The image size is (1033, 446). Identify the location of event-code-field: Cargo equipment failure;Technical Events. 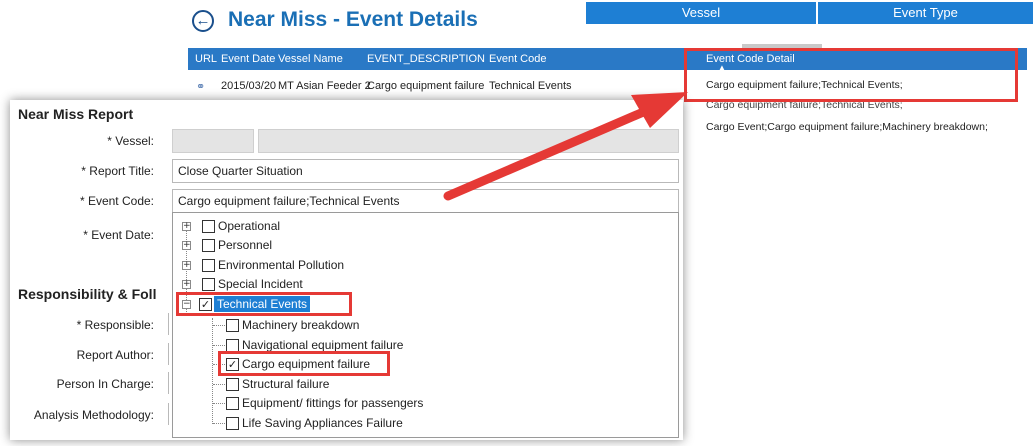
(425, 201).